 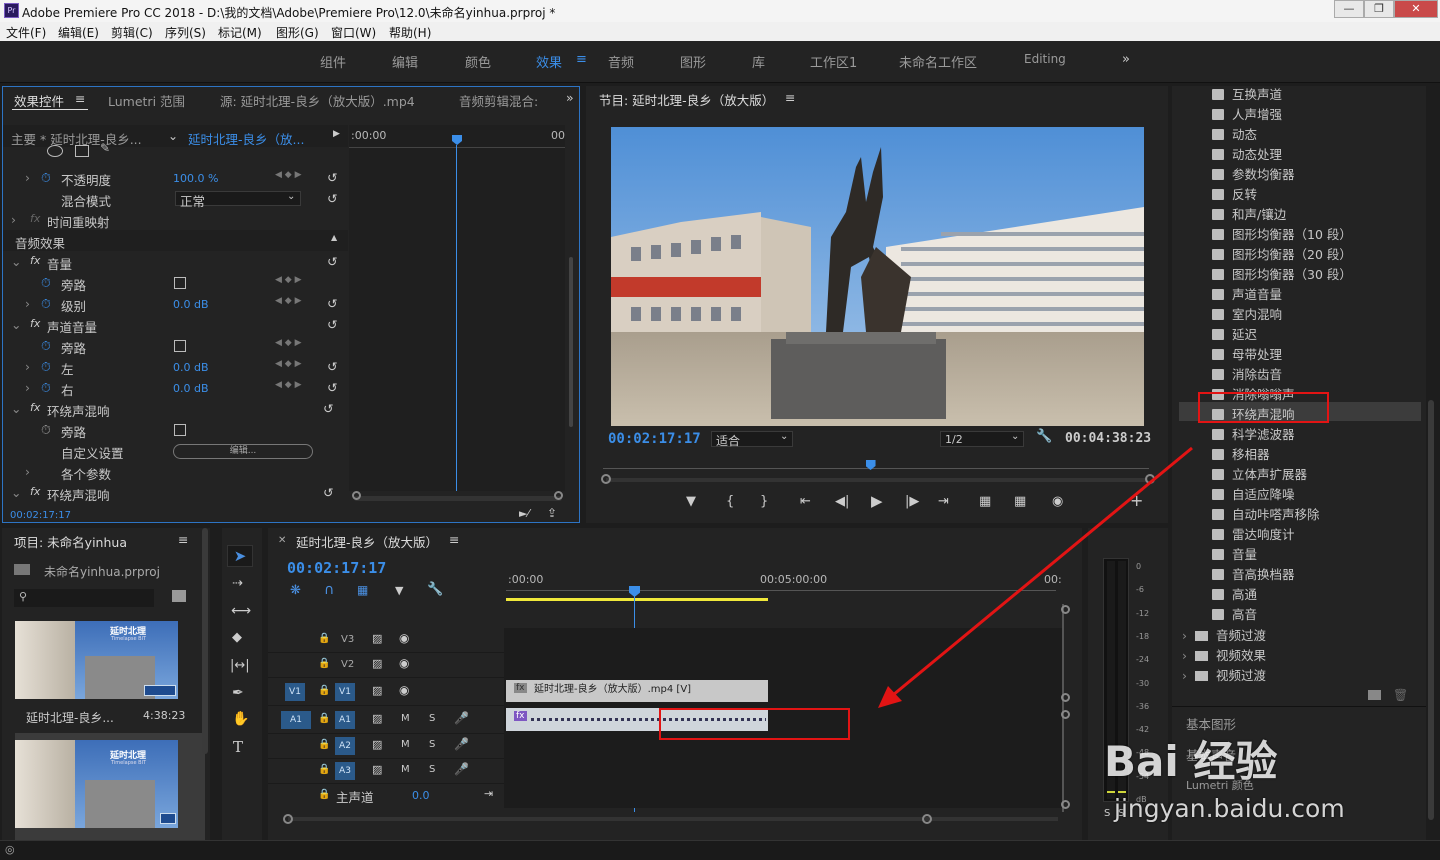 I want to click on effect-item: 移相器, so click(x=1241, y=453).